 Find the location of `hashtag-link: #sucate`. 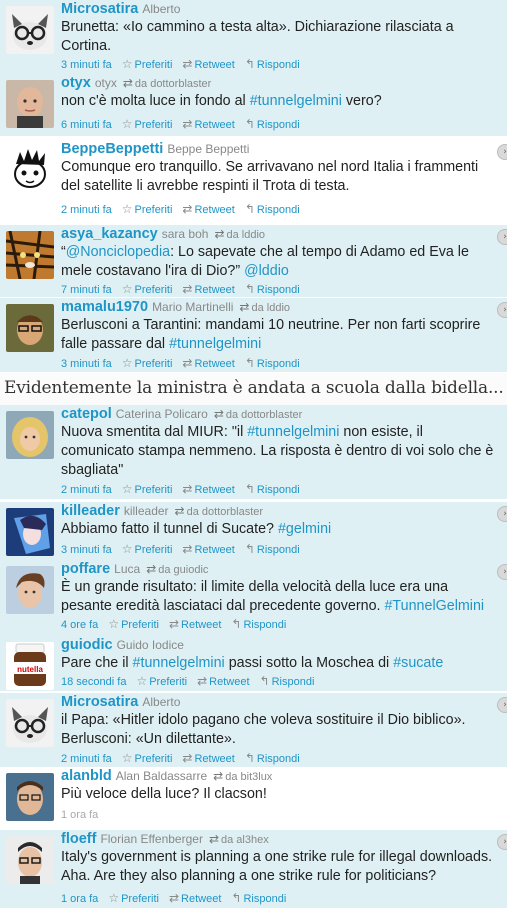

hashtag-link: #sucate is located at coordinates (418, 663).